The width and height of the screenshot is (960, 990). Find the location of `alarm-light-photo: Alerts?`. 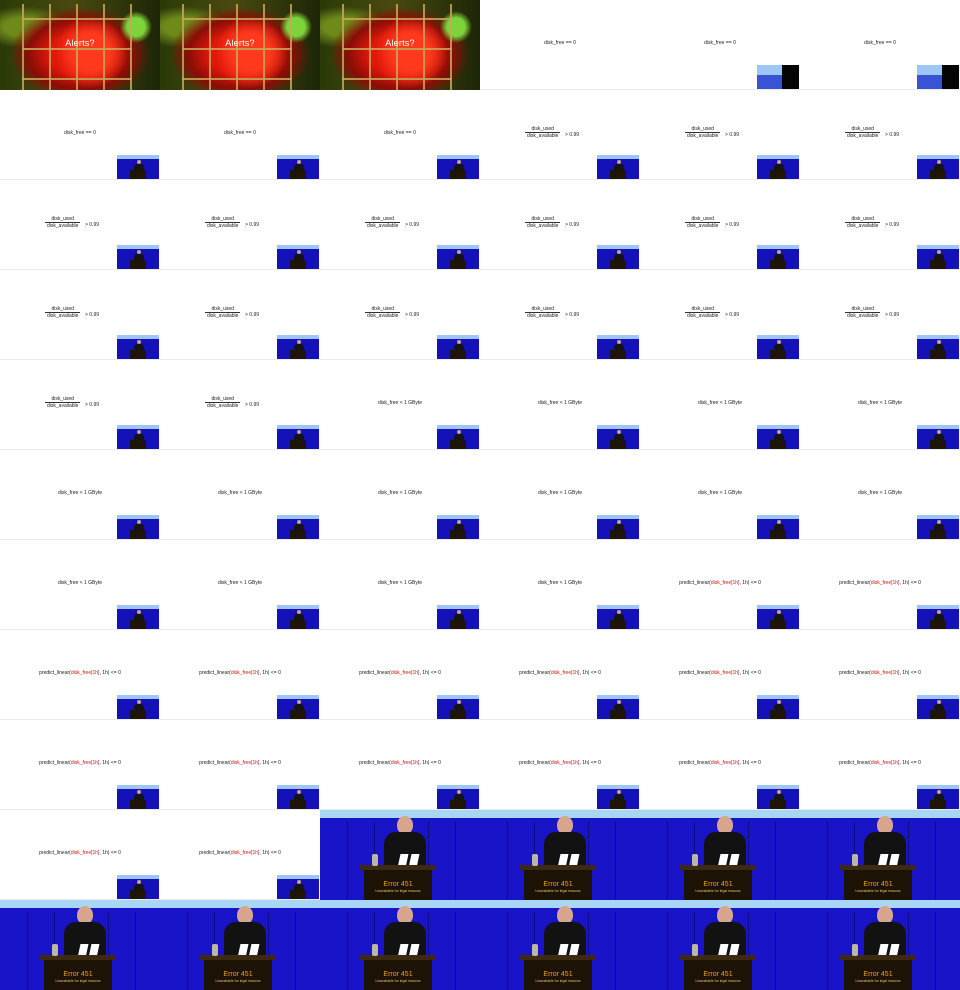

alarm-light-photo: Alerts? is located at coordinates (80, 45).